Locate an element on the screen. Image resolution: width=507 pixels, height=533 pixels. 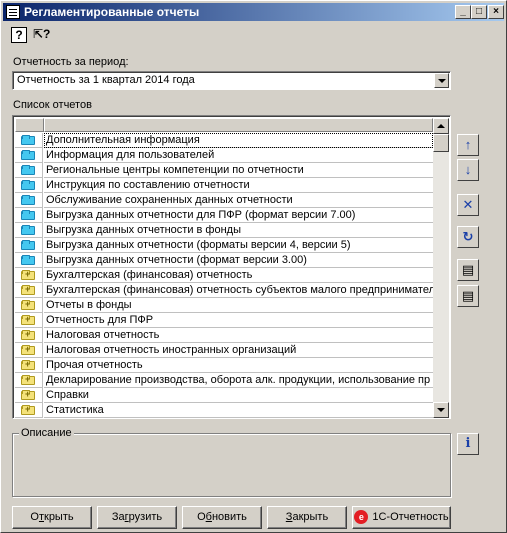
list-item-label: Налоговая отчетность is located at coordinates (238, 335).